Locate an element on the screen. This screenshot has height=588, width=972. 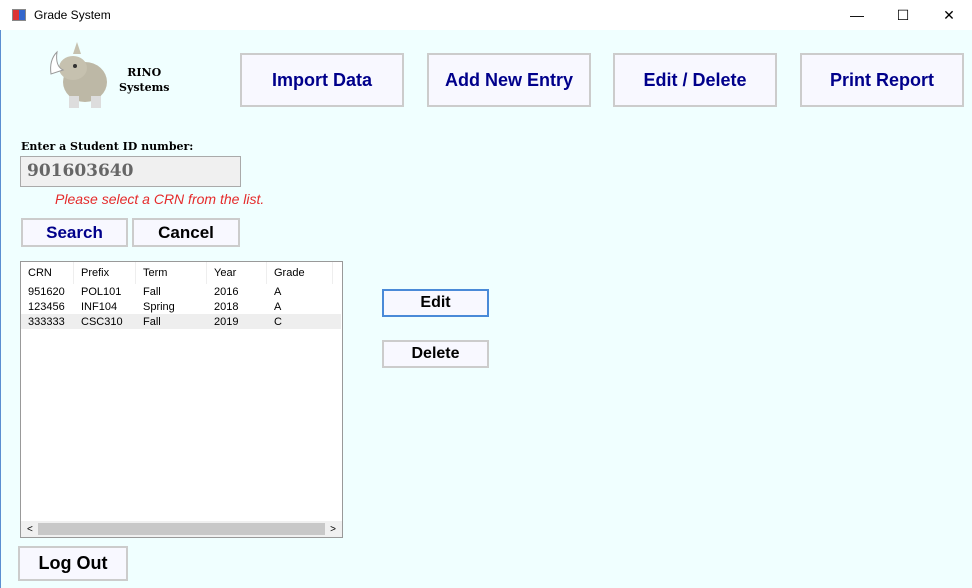
window-title: Grade System is located at coordinates (72, 15).